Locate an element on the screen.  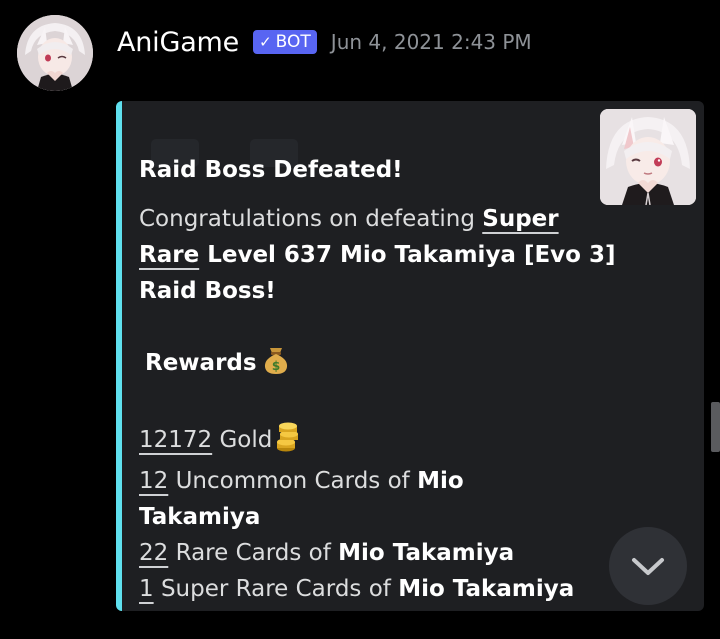
reward-amount: 1 is located at coordinates (146, 589).